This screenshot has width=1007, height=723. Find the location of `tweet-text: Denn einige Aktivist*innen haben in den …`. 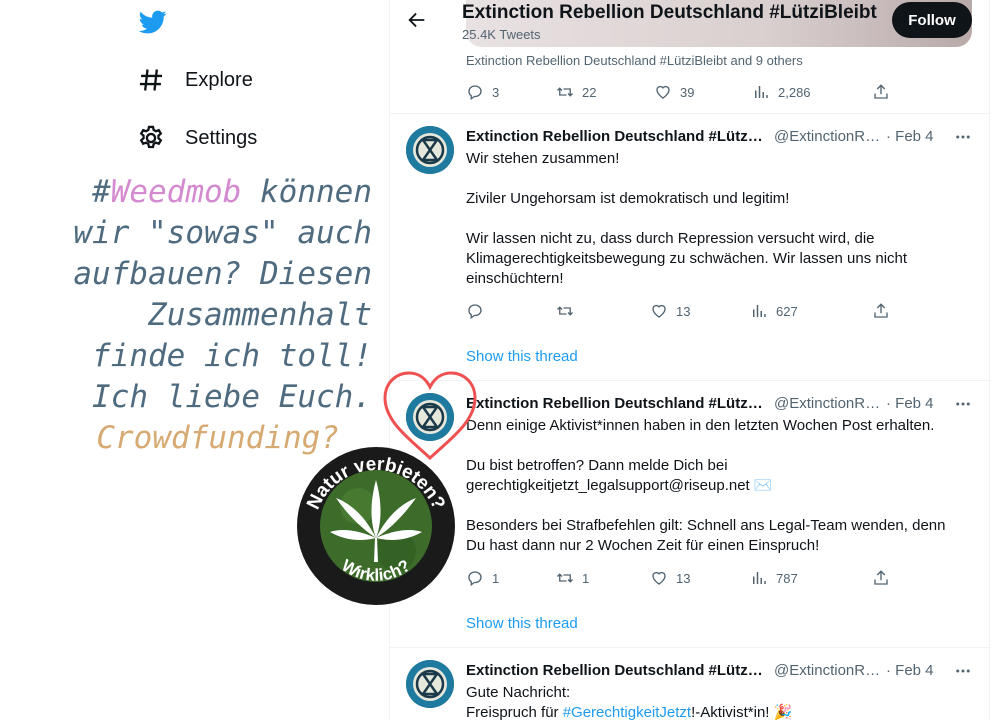

tweet-text: Denn einige Aktivist*innen haben in den … is located at coordinates (716, 486).